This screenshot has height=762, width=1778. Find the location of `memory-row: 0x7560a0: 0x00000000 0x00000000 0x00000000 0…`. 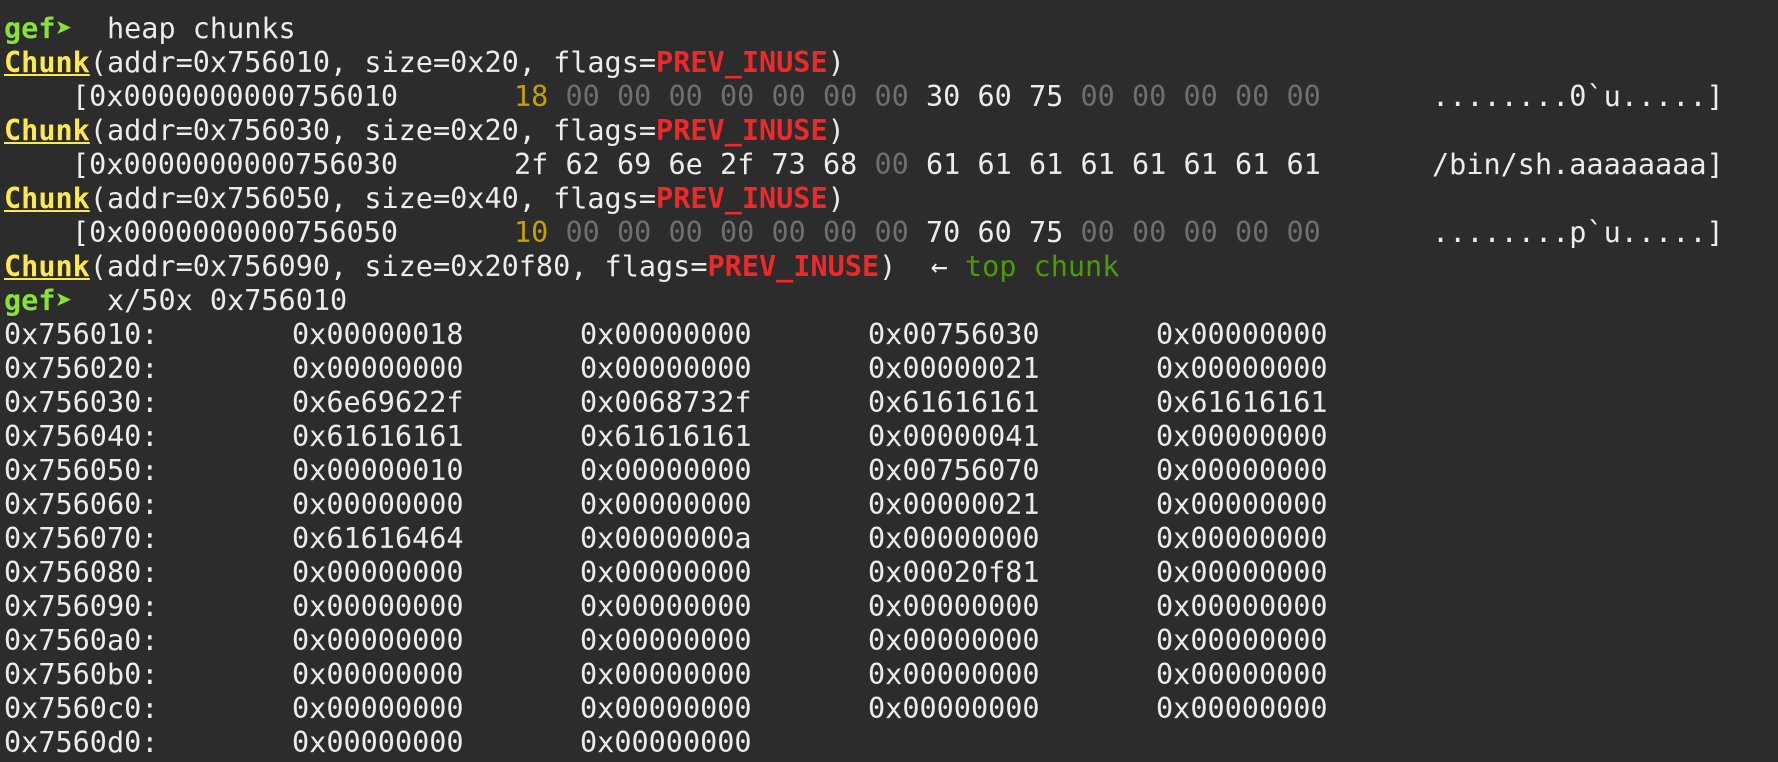

memory-row: 0x7560a0: 0x00000000 0x00000000 0x00000000 0… is located at coordinates (891, 641).